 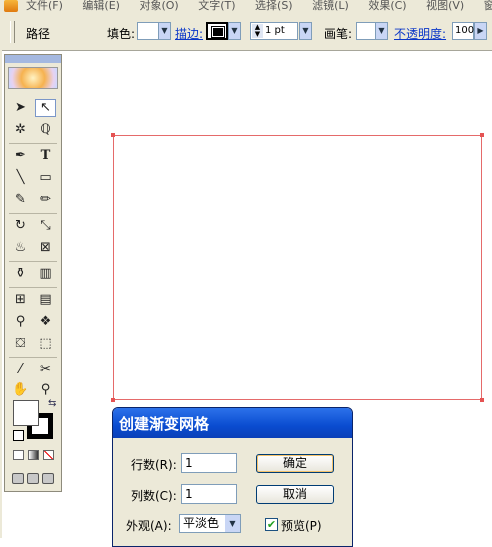 I want to click on full-screen-mode-icon, so click(x=48, y=478).